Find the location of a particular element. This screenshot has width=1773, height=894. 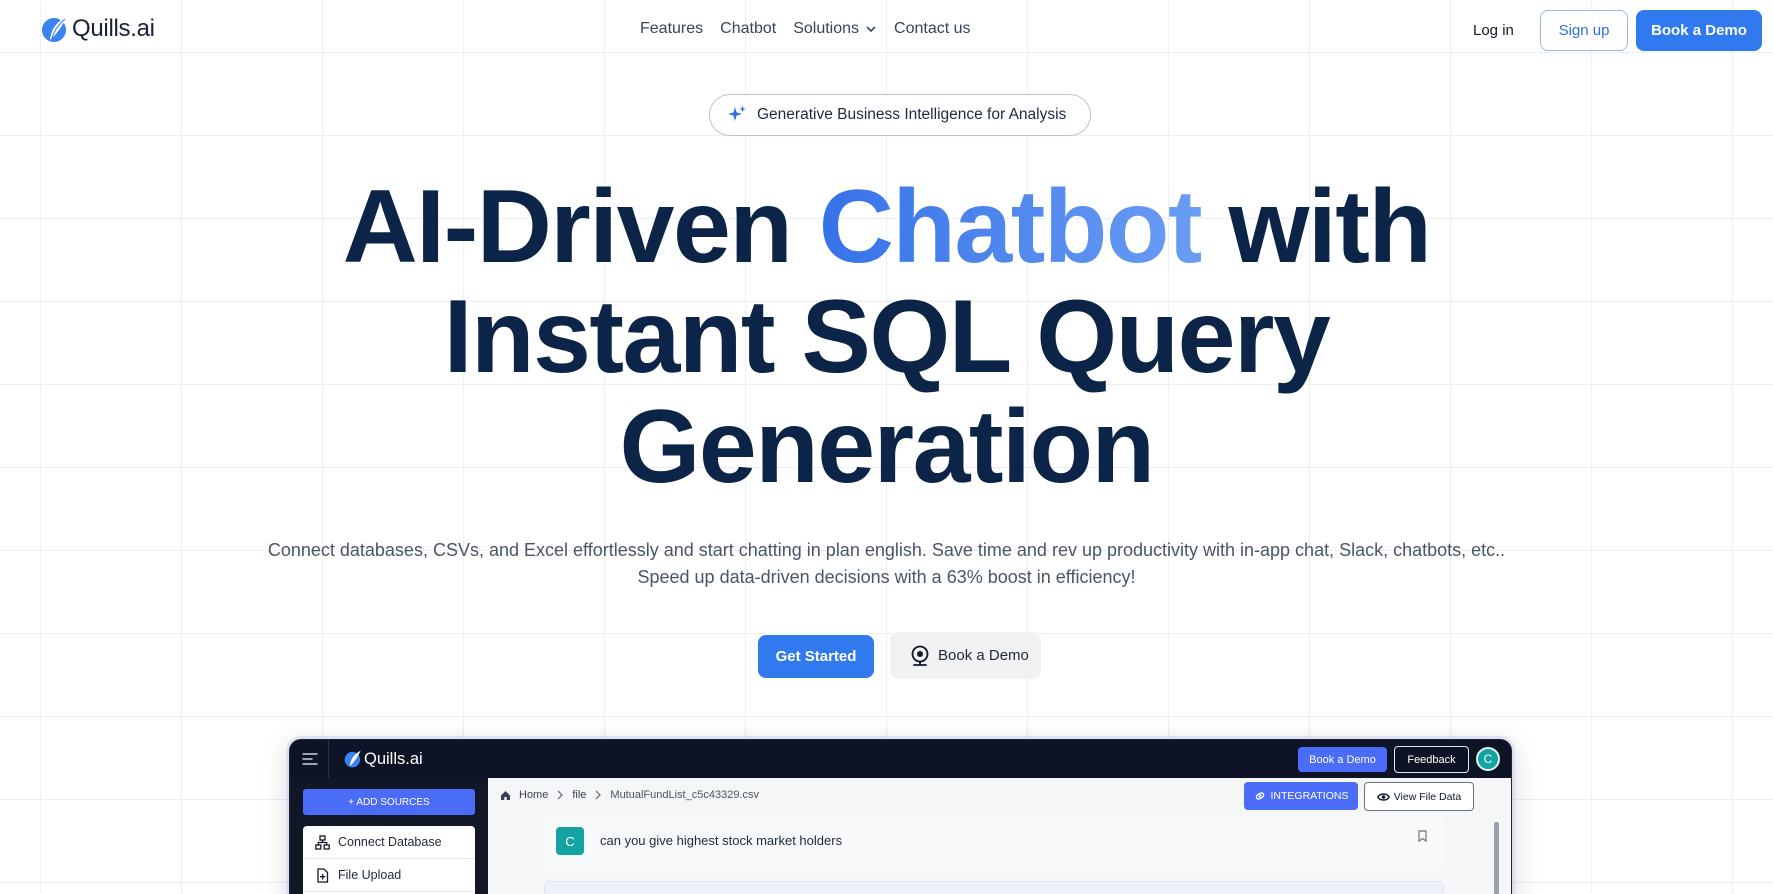

headline-part2: with is located at coordinates (1316, 227).